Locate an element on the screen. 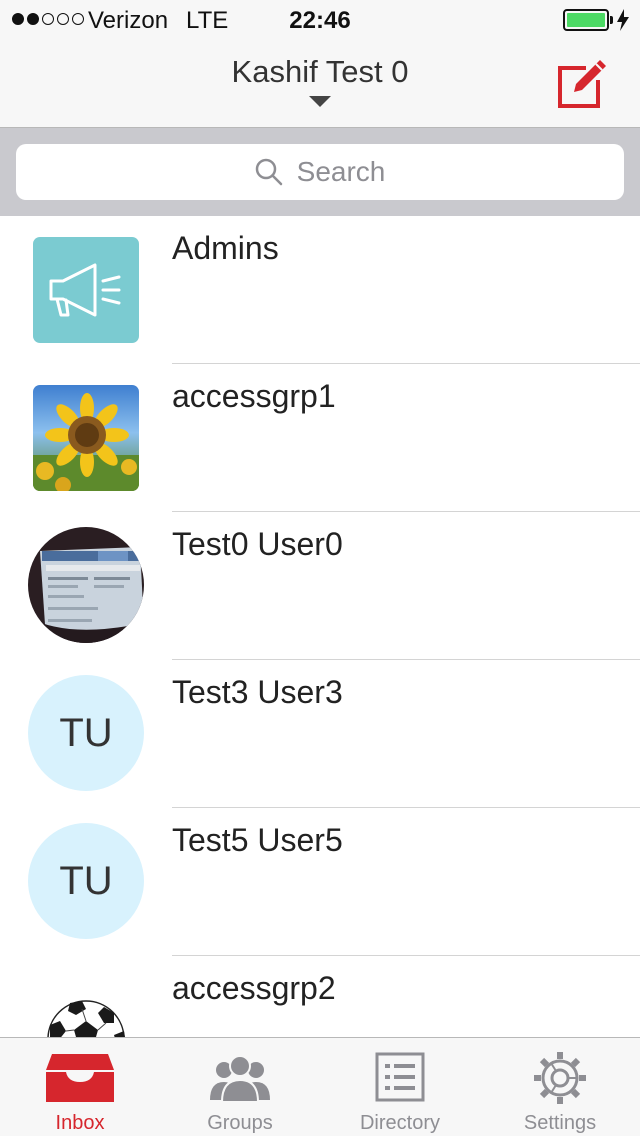  search-bar: Search is located at coordinates (320, 172).